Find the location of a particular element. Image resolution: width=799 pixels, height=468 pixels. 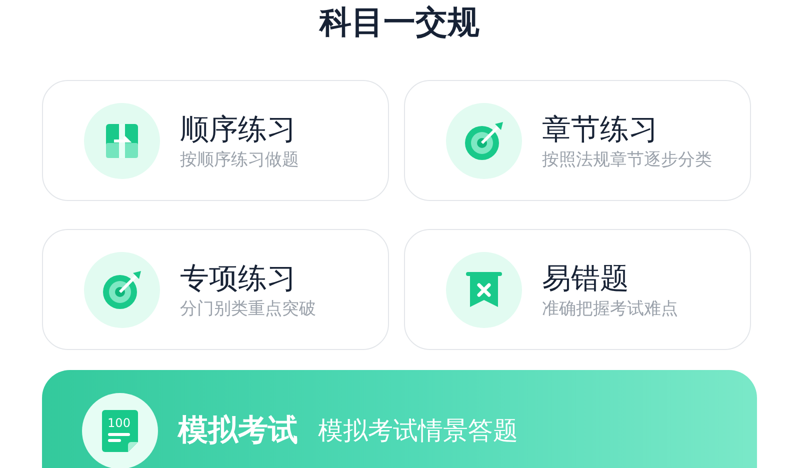

practice-card: 顺序练习 按顺序练习做题 is located at coordinates (215, 140).